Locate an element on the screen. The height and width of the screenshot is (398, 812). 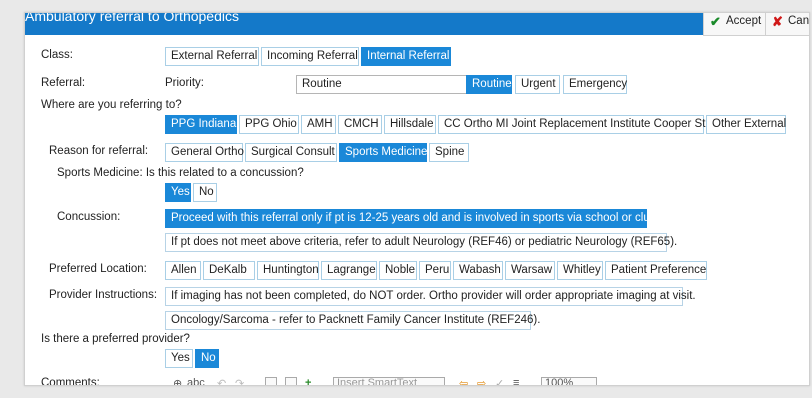
priority-search-value: Routine is located at coordinates (322, 84).